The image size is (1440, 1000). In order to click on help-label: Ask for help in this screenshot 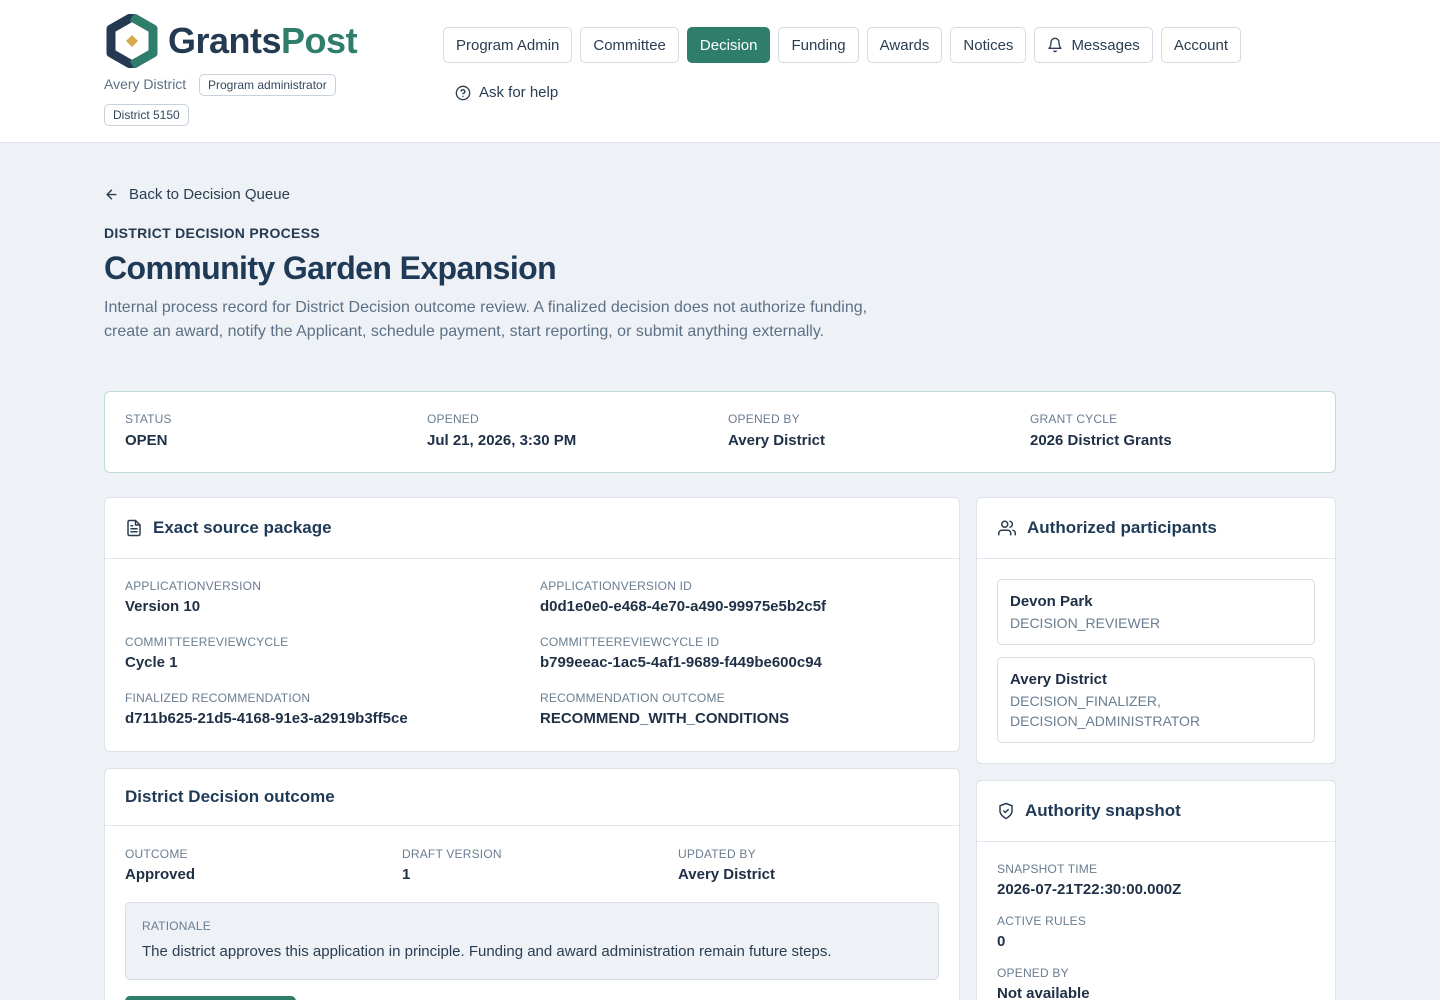, I will do `click(519, 92)`.